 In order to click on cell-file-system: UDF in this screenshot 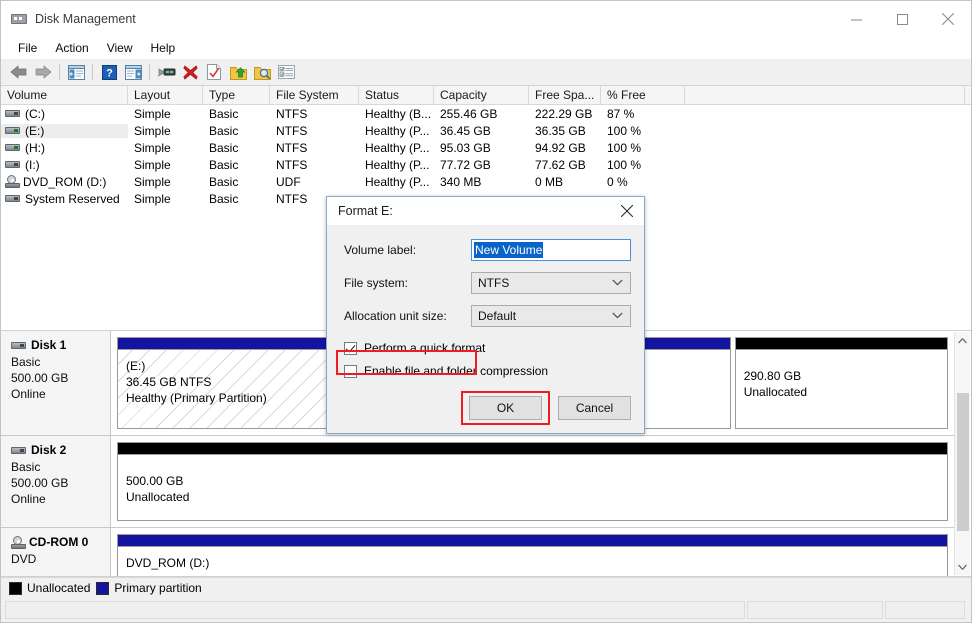, I will do `click(288, 181)`.